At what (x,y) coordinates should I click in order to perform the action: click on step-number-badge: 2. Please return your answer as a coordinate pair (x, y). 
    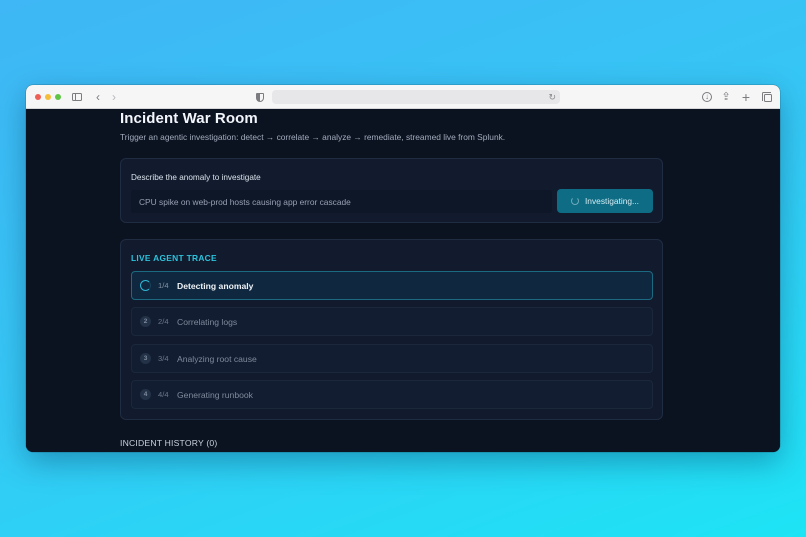
    Looking at the image, I should click on (145, 321).